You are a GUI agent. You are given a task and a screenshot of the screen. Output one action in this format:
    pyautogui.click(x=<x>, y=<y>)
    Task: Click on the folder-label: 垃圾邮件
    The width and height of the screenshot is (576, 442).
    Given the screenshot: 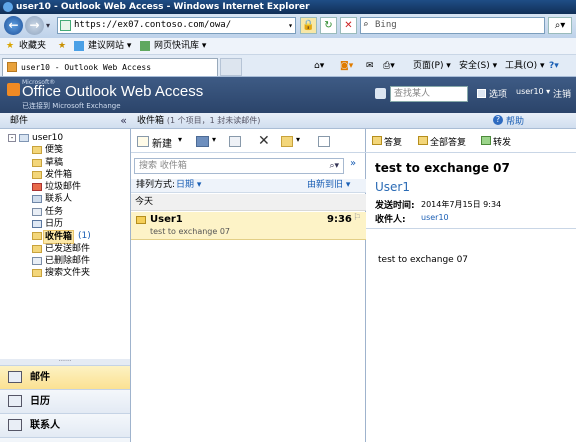 What is the action you would take?
    pyautogui.click(x=63, y=187)
    